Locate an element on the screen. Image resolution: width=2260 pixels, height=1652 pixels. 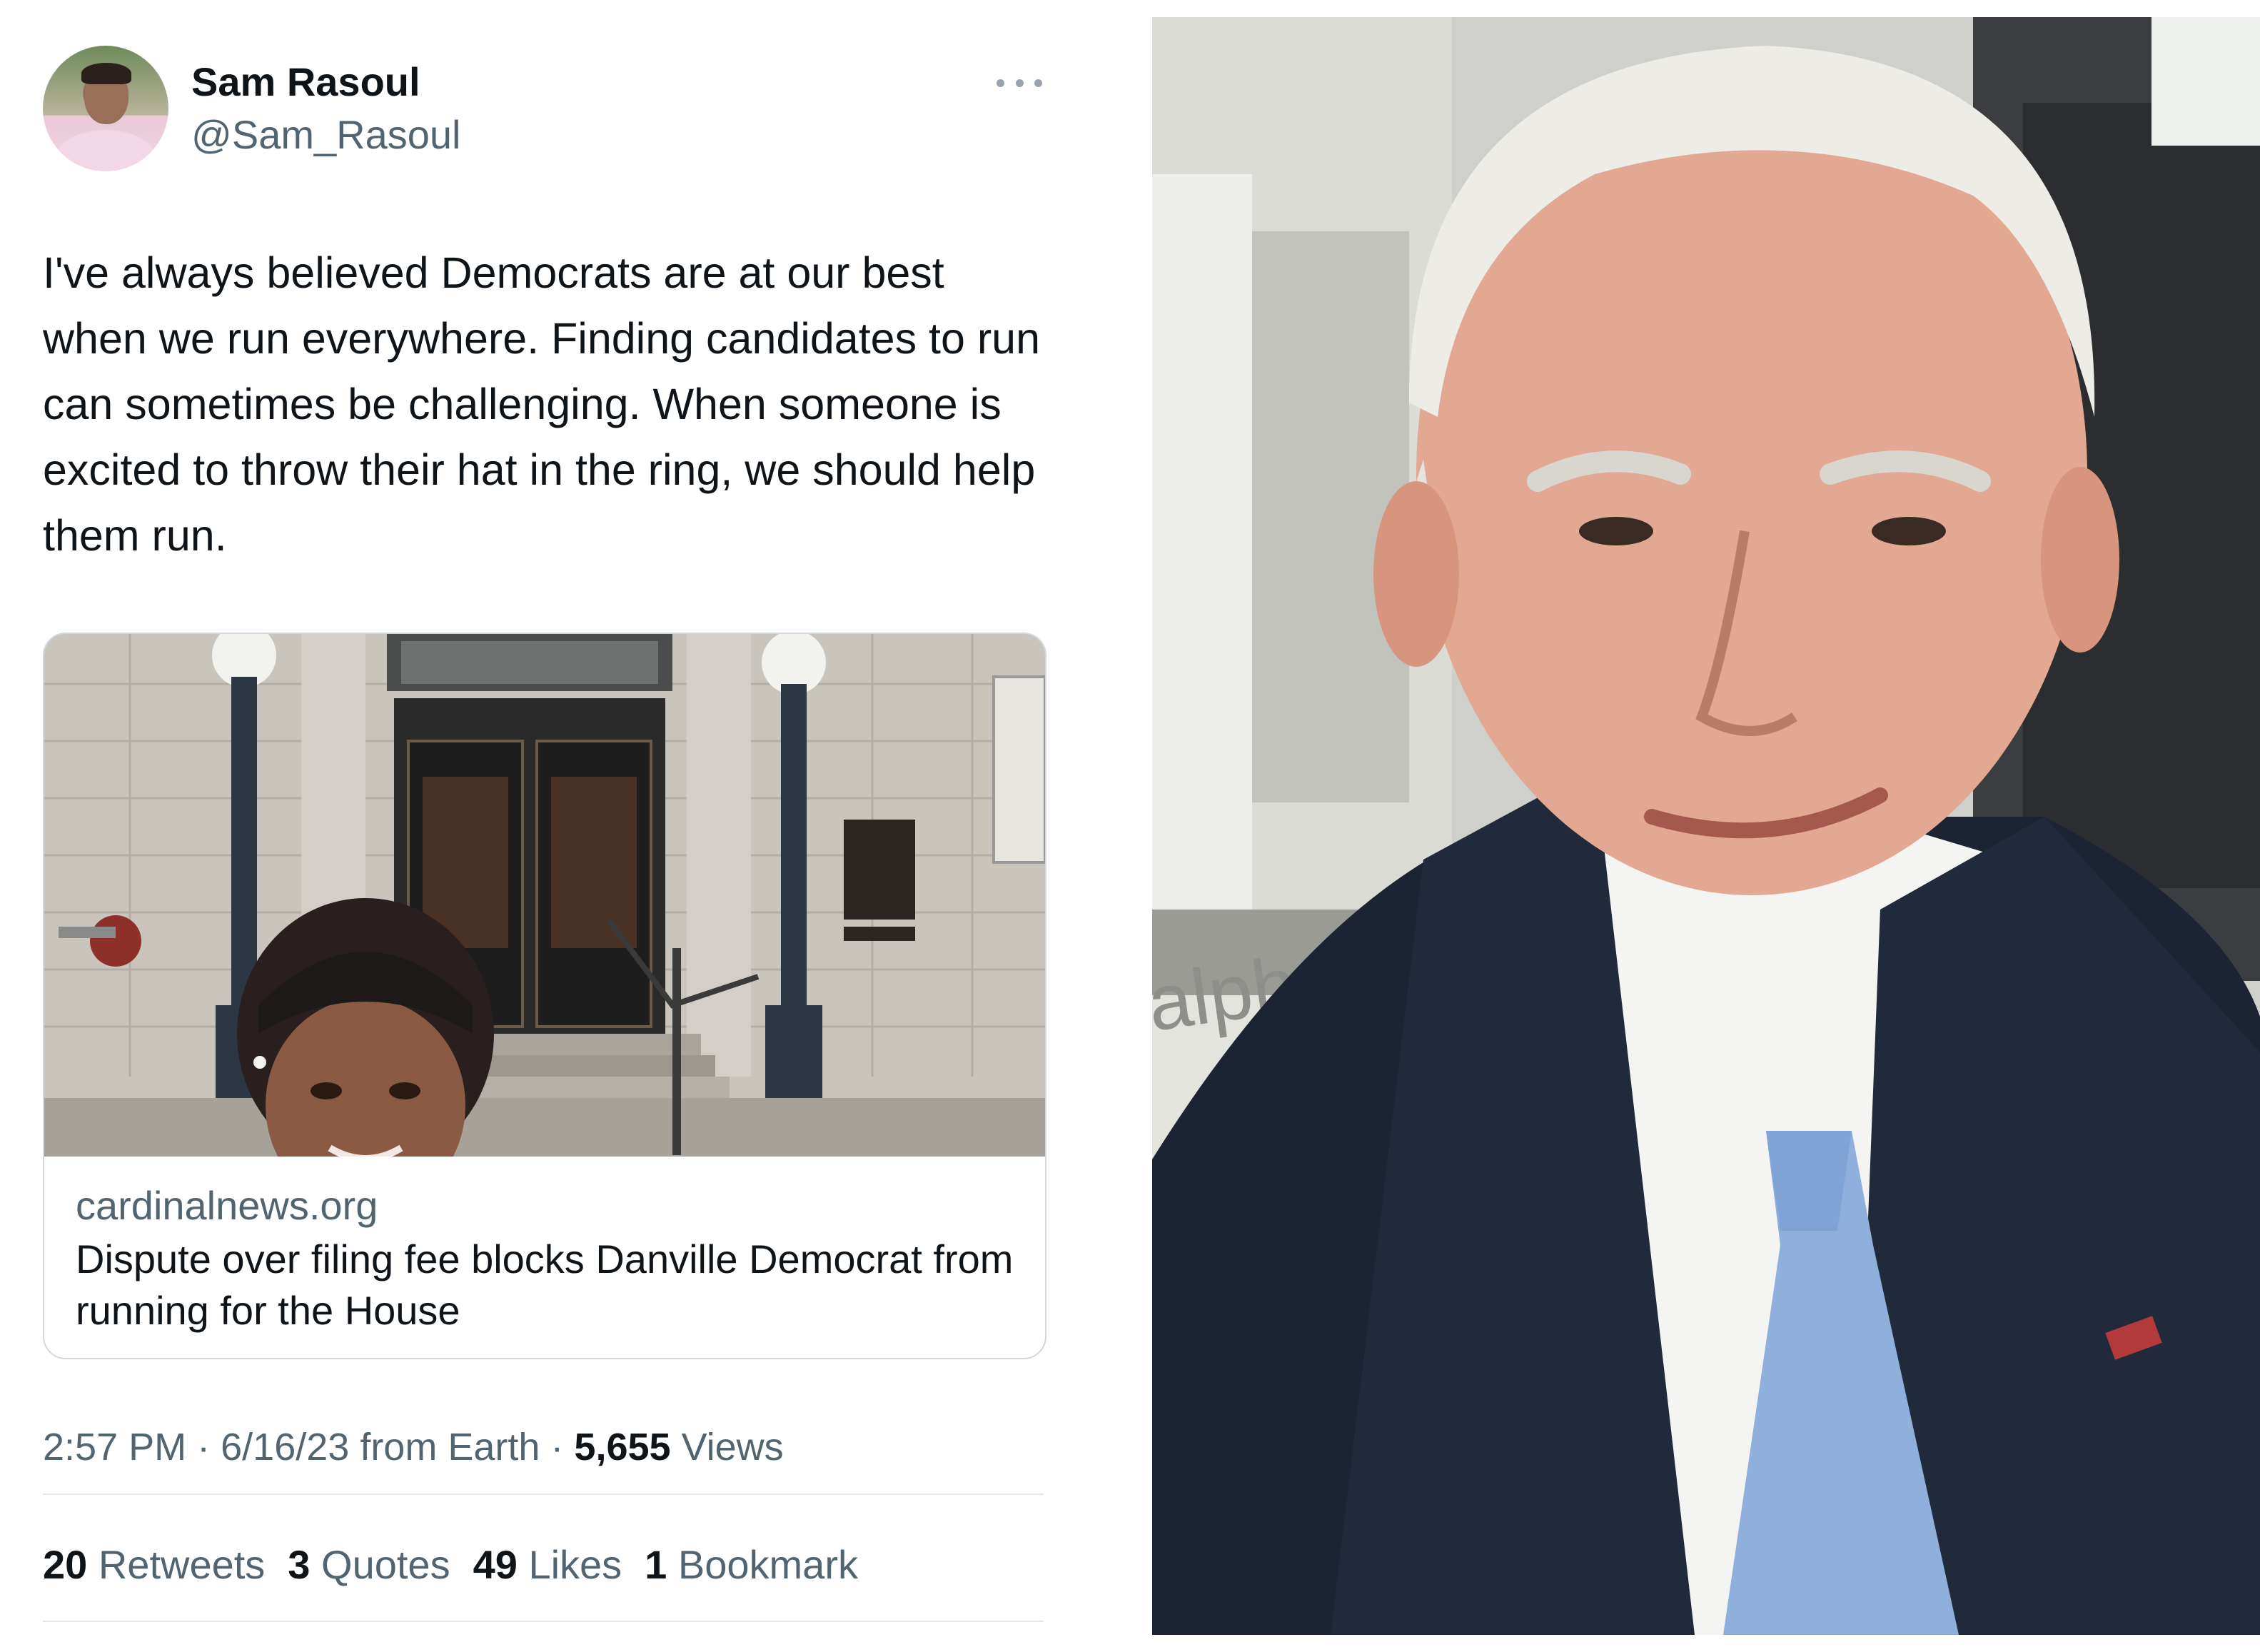
likes-label: Likes is located at coordinates (575, 1565).